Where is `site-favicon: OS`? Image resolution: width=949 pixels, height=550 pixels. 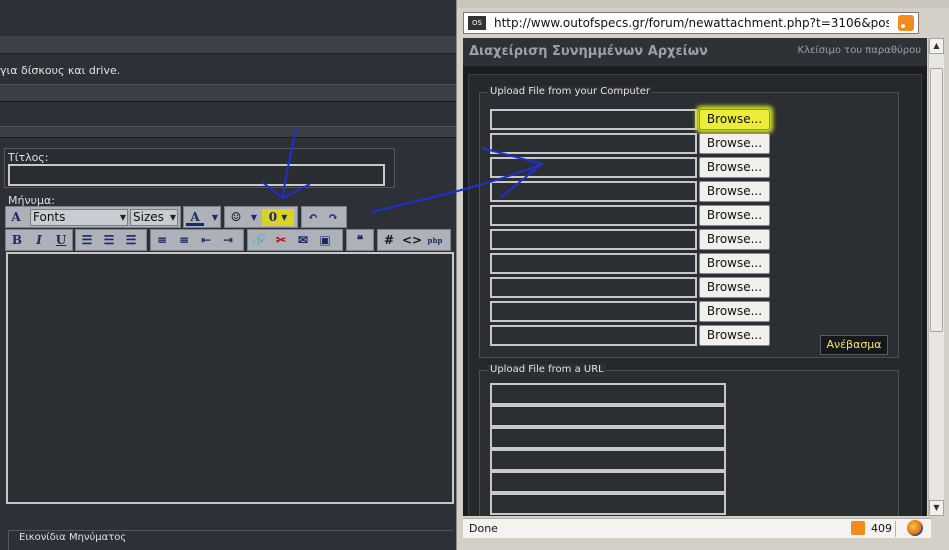
site-favicon: OS is located at coordinates (477, 23).